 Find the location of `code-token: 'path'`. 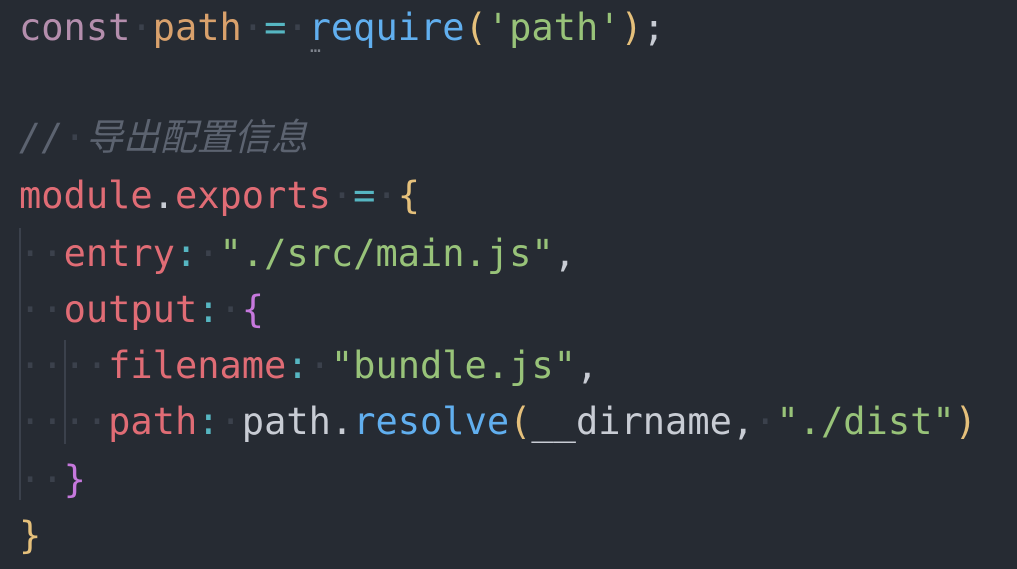

code-token: 'path' is located at coordinates (553, 27).